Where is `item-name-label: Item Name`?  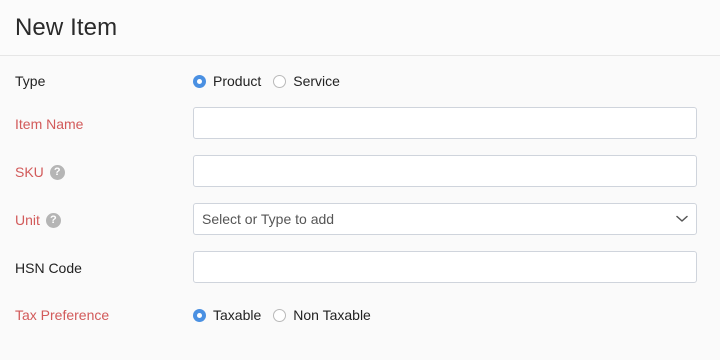
item-name-label: Item Name is located at coordinates (49, 124).